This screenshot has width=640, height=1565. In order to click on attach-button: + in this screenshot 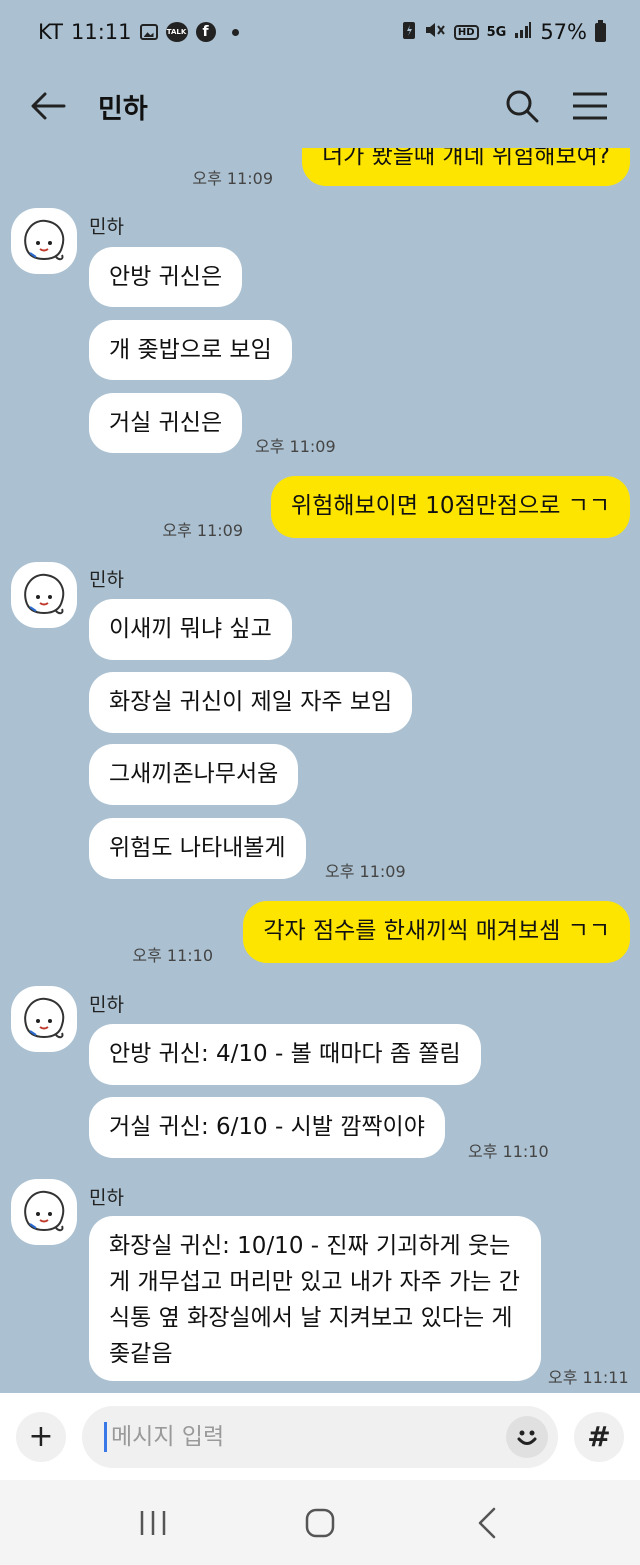, I will do `click(41, 1436)`.